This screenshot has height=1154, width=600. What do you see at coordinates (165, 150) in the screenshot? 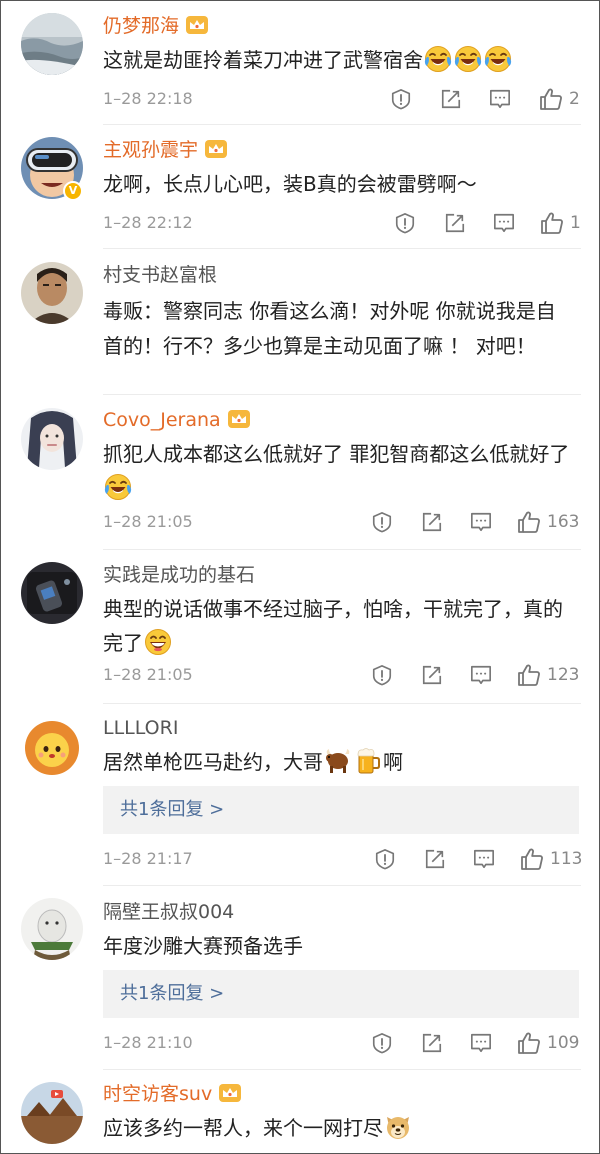
I see `username: 主观孙震宇` at bounding box center [165, 150].